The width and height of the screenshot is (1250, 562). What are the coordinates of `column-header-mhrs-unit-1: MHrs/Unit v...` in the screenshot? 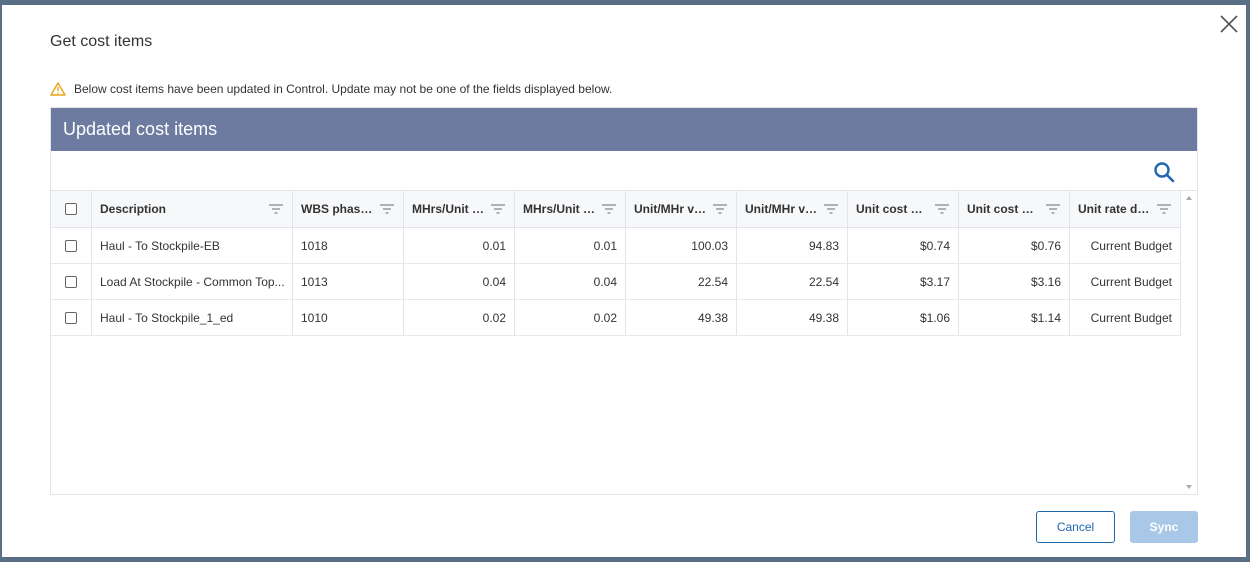 It's located at (459, 209).